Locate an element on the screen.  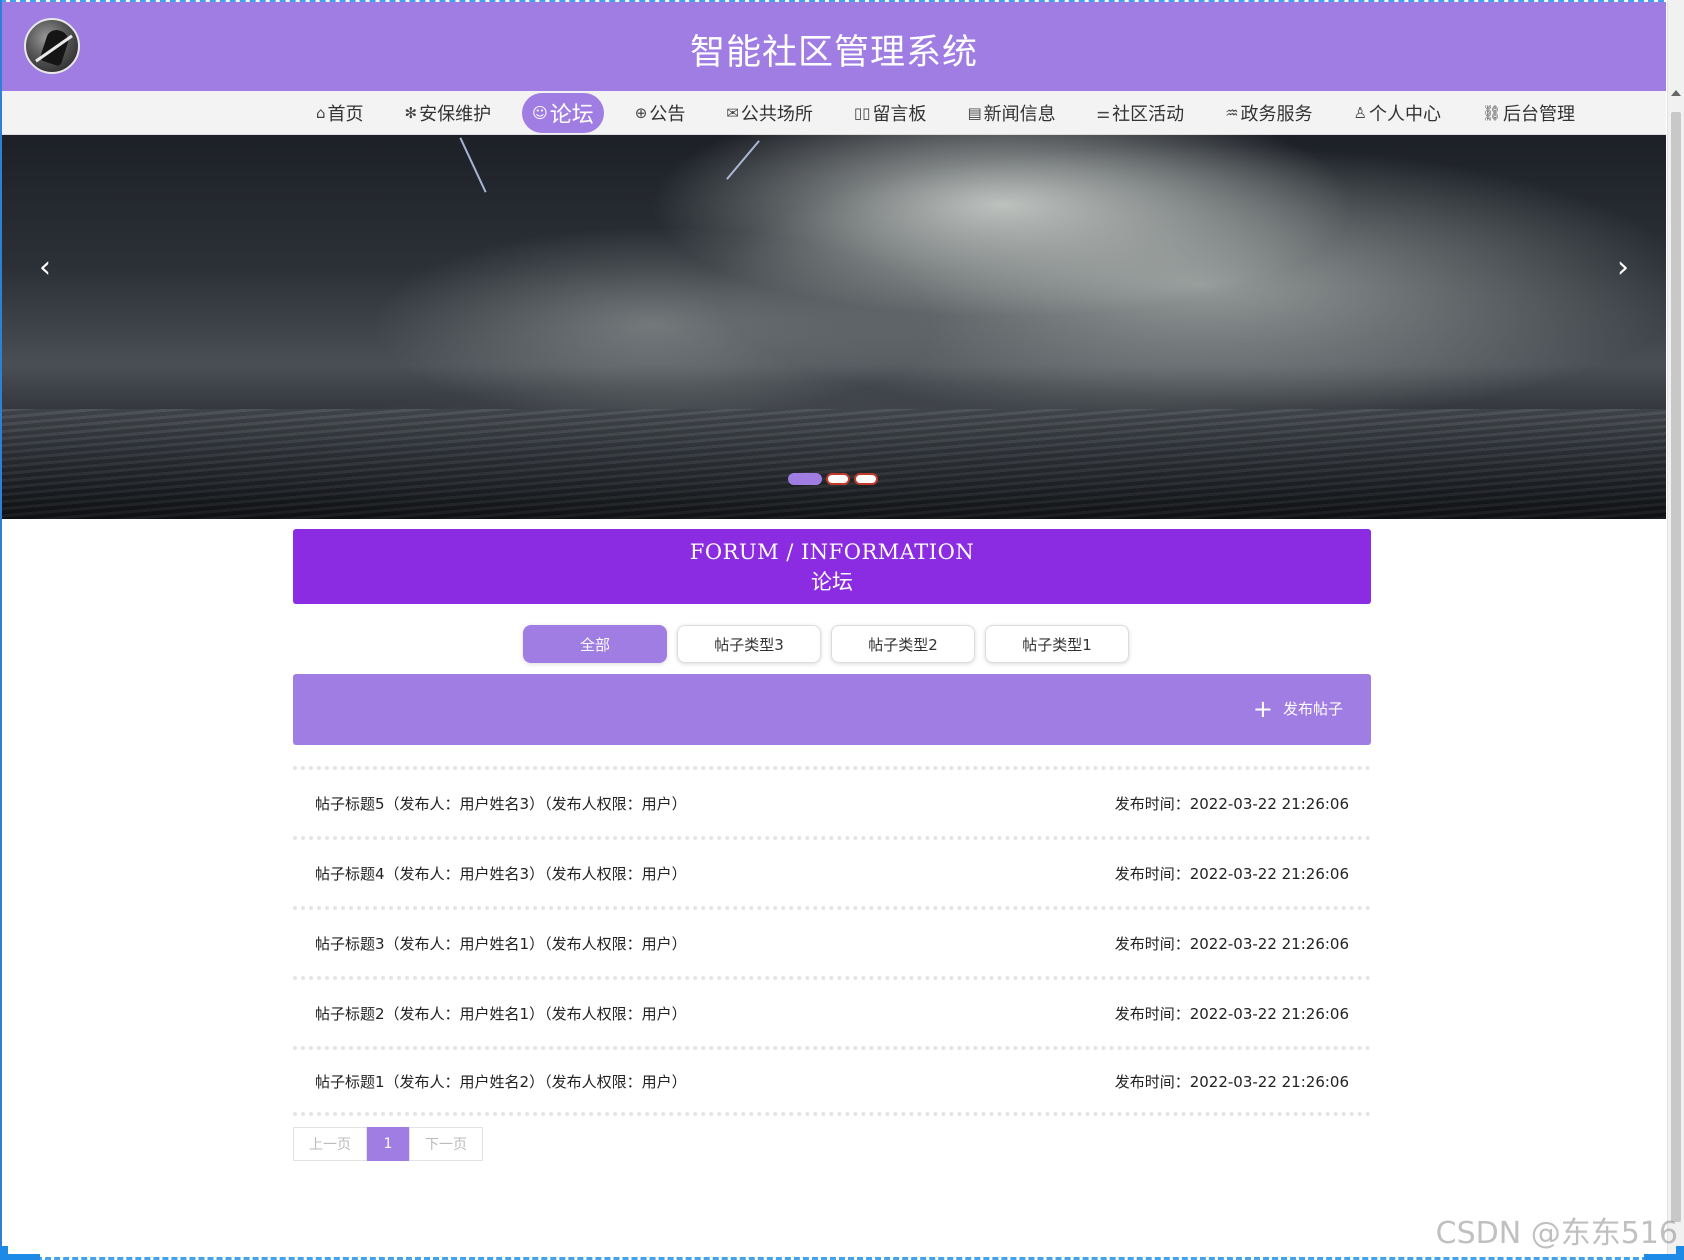
nav-label: 公共场所 is located at coordinates (776, 114).